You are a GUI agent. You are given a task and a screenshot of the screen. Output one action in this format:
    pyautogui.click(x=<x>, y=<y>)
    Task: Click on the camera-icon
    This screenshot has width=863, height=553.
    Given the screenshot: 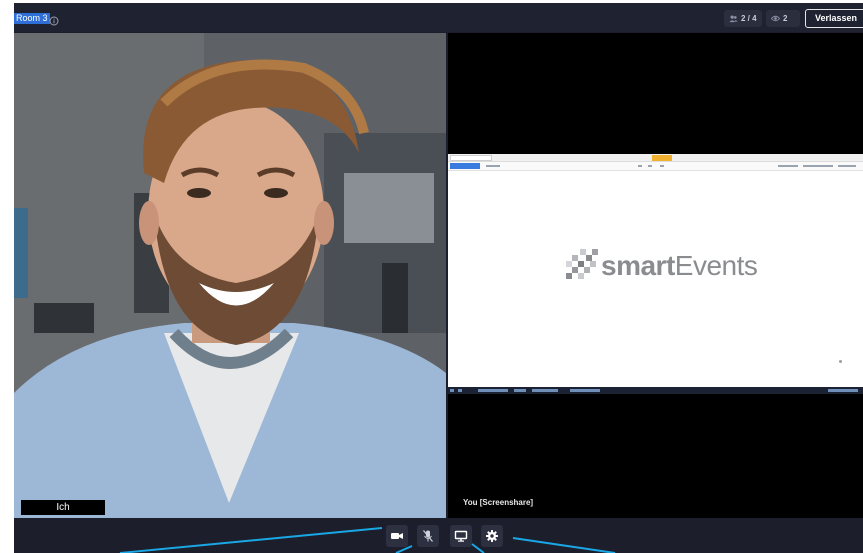 What is the action you would take?
    pyautogui.click(x=397, y=536)
    